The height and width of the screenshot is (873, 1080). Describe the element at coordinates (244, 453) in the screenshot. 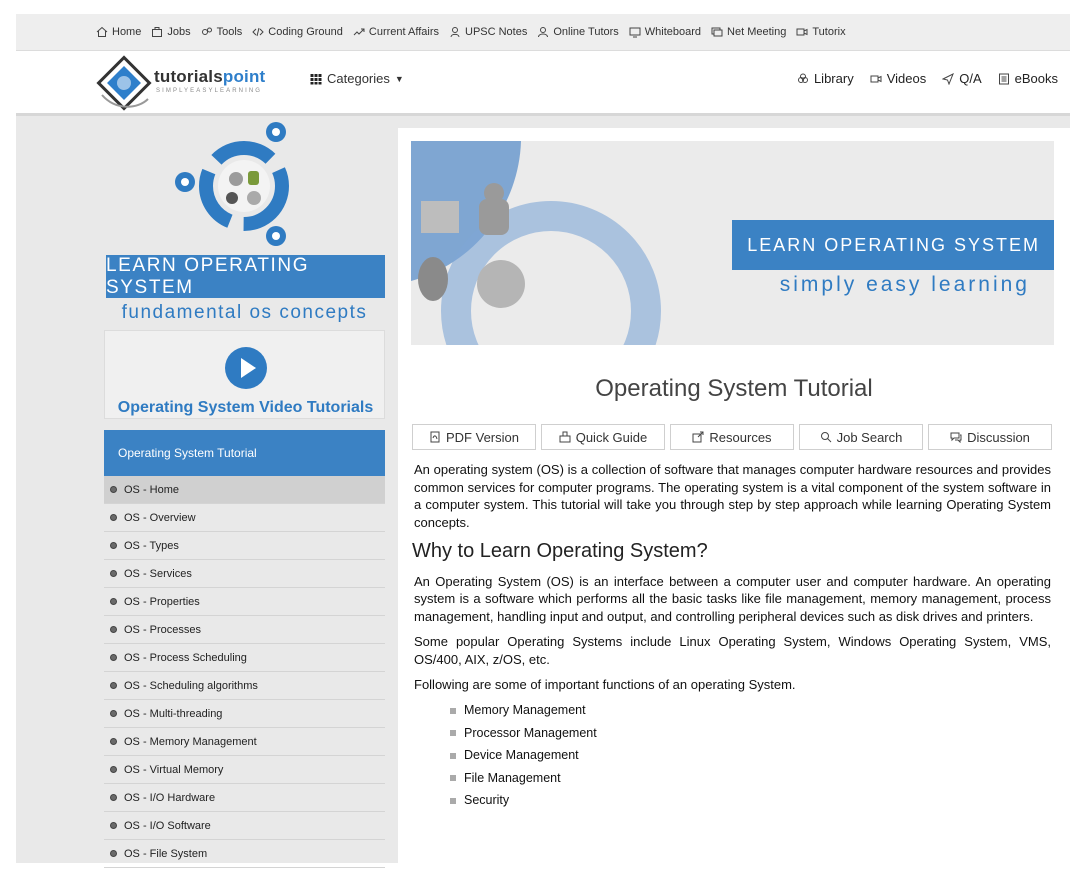

I see `sidebar-menu-heading: Operating System Tutorial` at that location.